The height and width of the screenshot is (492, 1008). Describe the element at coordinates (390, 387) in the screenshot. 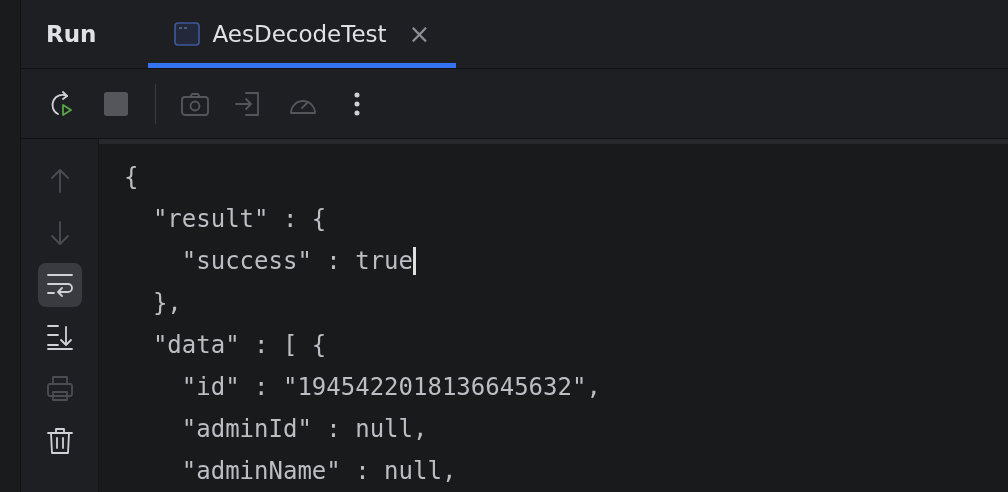

I see `console-line: "id" : "1945422018136645632",` at that location.